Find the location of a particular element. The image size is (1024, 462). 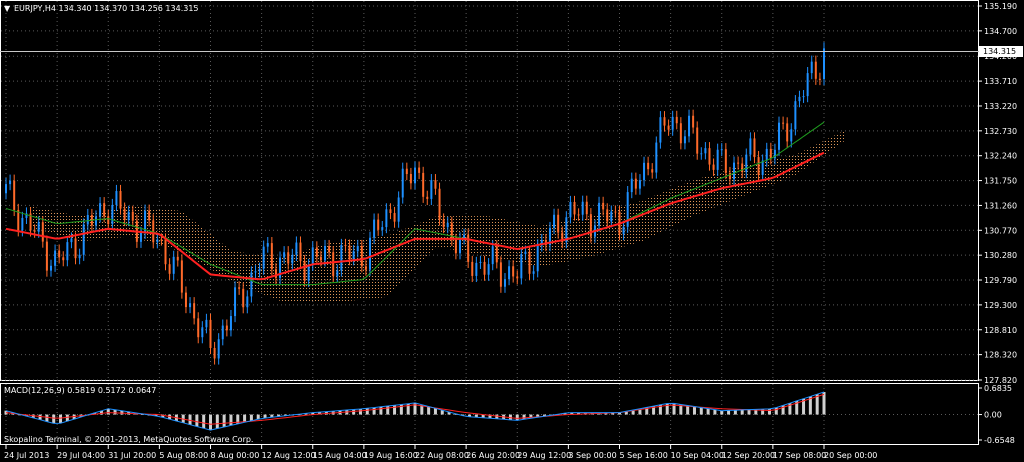

x-tick-label: 31 Jul 20:00 is located at coordinates (132, 455).